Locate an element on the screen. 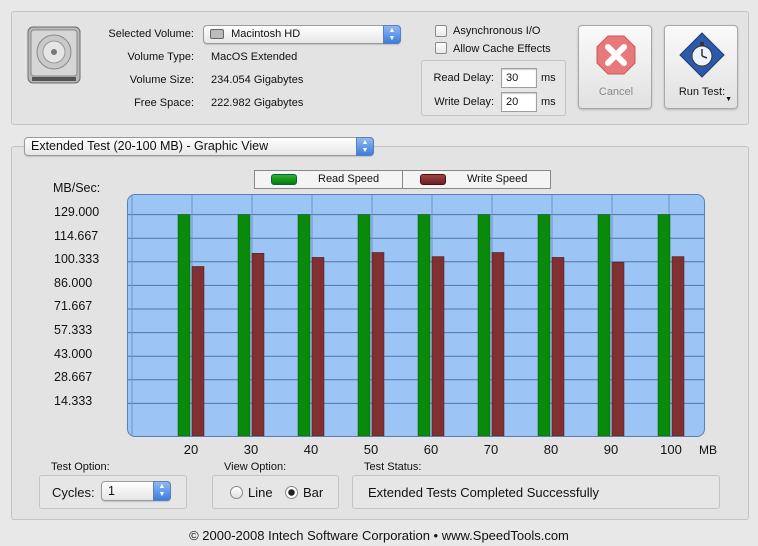  write-legend-label: Write Speed is located at coordinates (497, 179).